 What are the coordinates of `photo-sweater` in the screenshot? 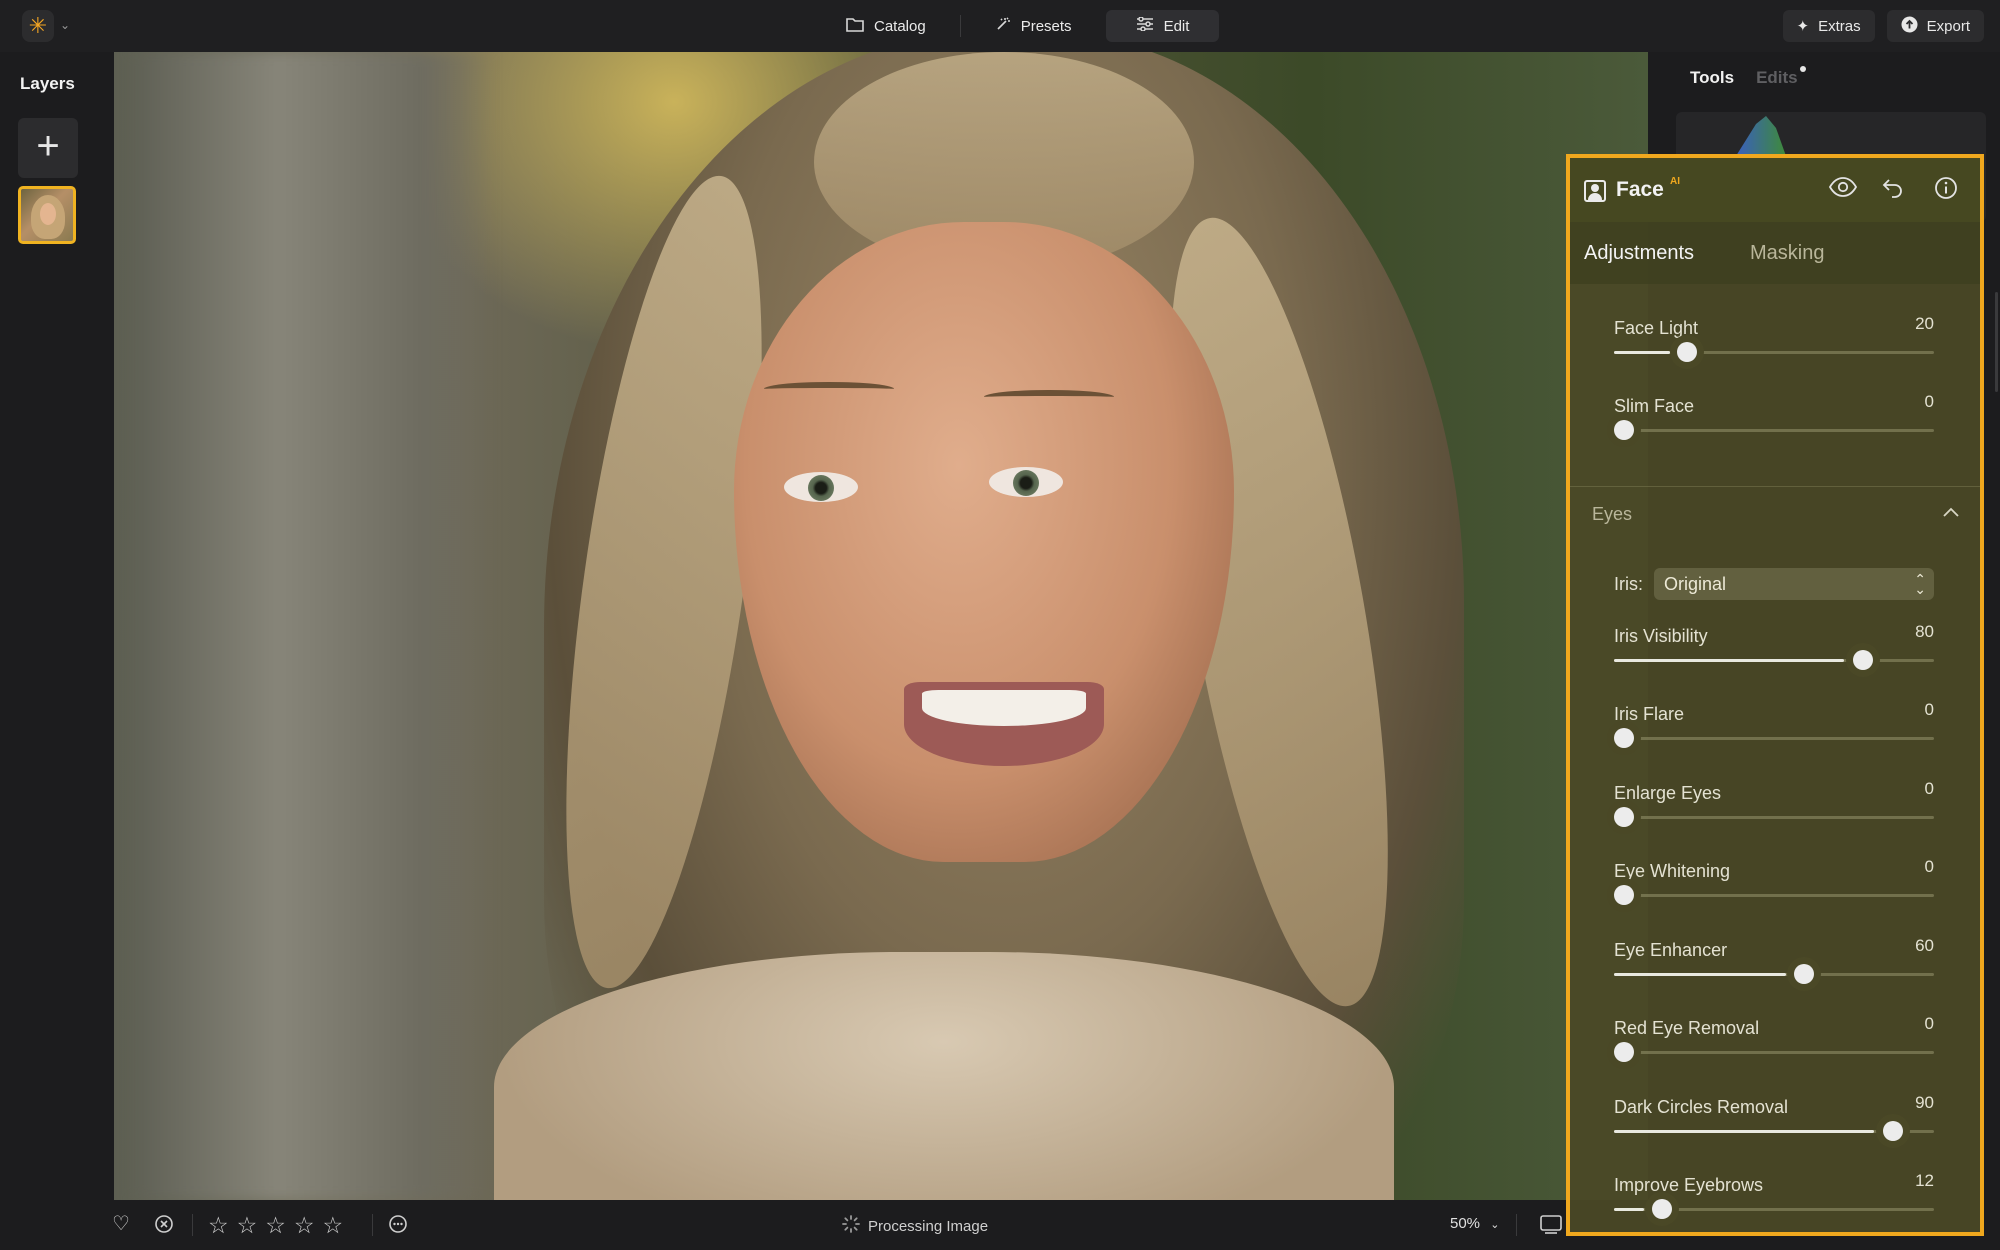 It's located at (944, 1076).